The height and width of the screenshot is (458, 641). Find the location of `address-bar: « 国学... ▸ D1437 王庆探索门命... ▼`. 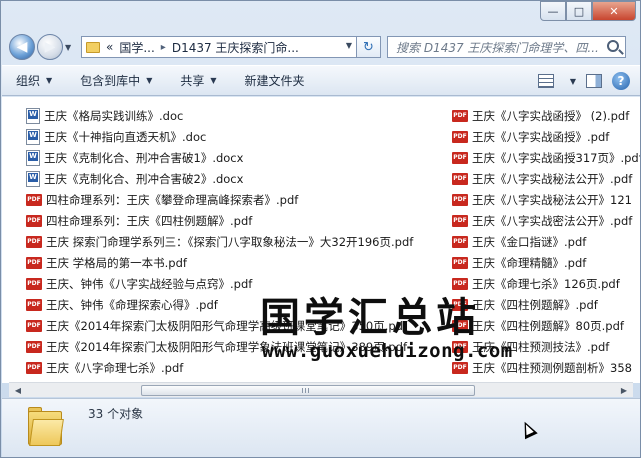

address-bar: « 国学... ▸ D1437 王庆探索门命... ▼ is located at coordinates (219, 47).